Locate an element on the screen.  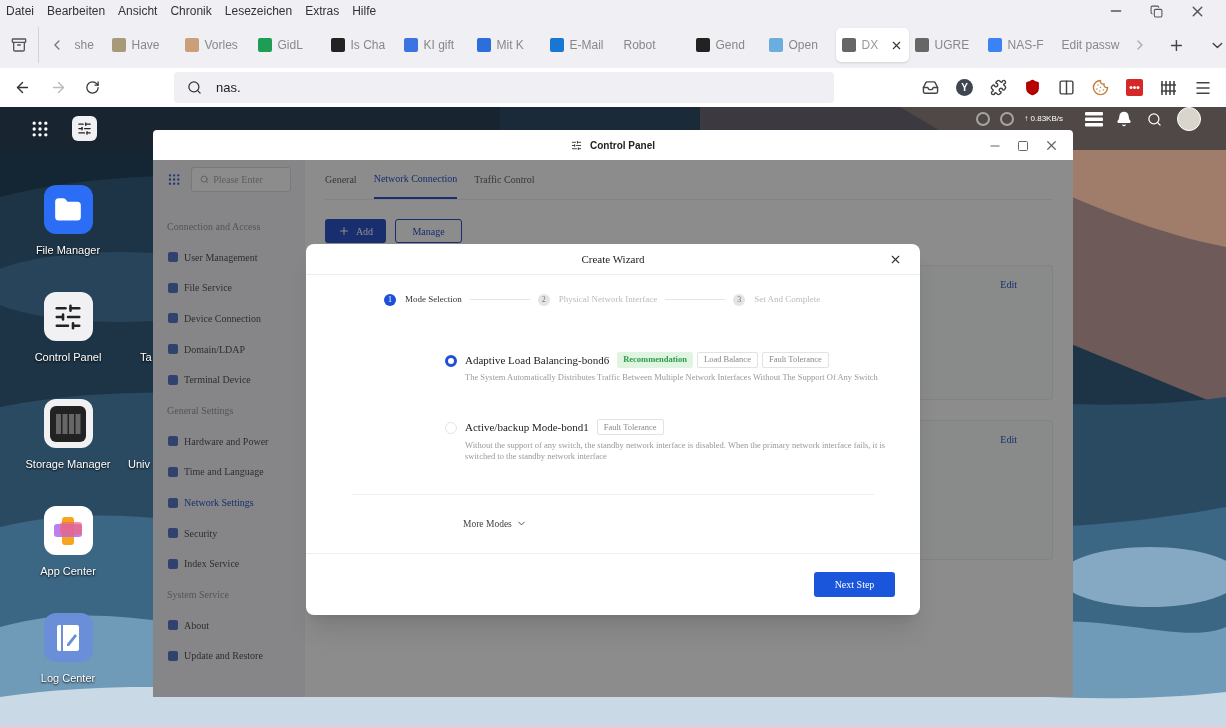
desktop-icon-label: File Manager is located at coordinates (68, 250).